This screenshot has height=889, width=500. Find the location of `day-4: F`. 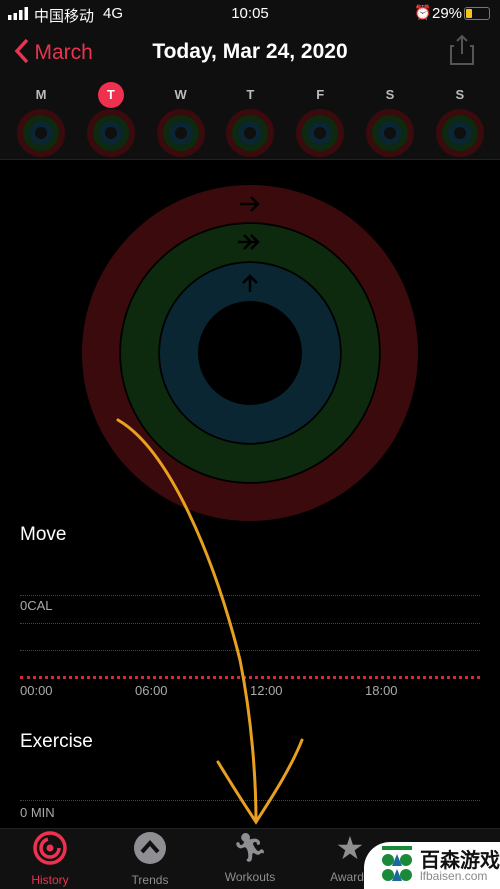

day-4: F is located at coordinates (320, 95).